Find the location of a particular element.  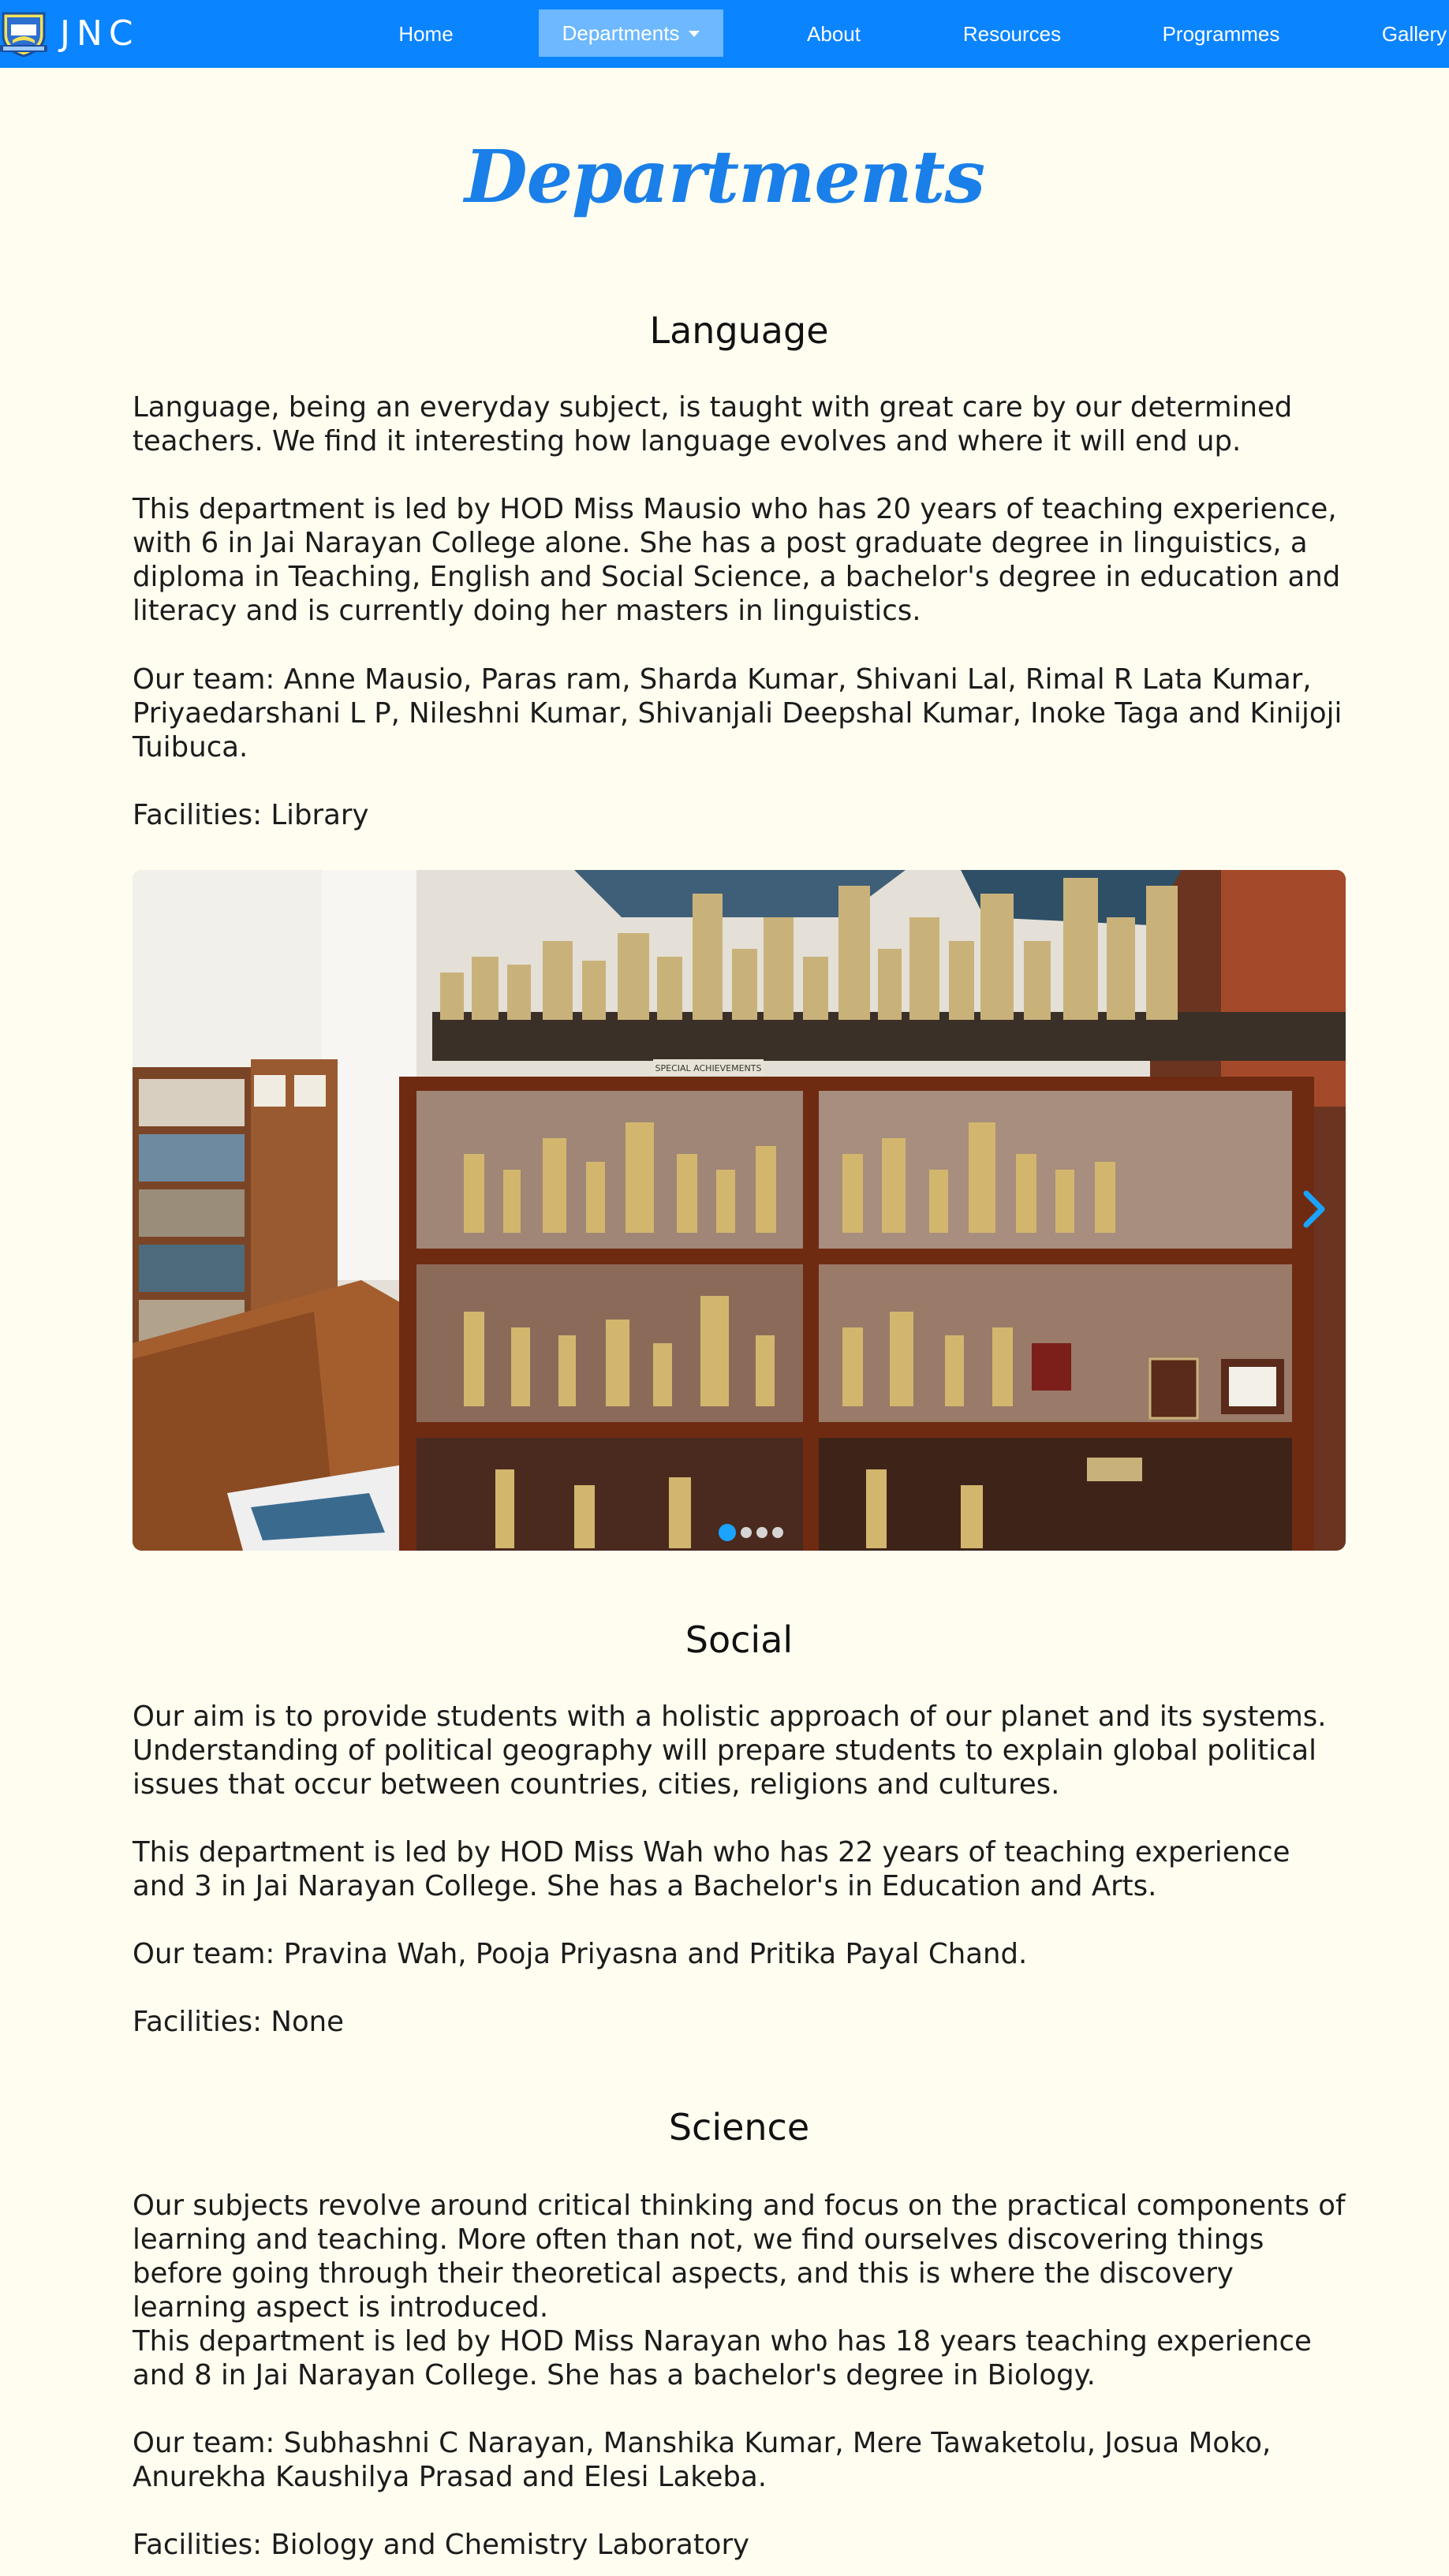

section-heading-science: Science is located at coordinates (739, 2127).